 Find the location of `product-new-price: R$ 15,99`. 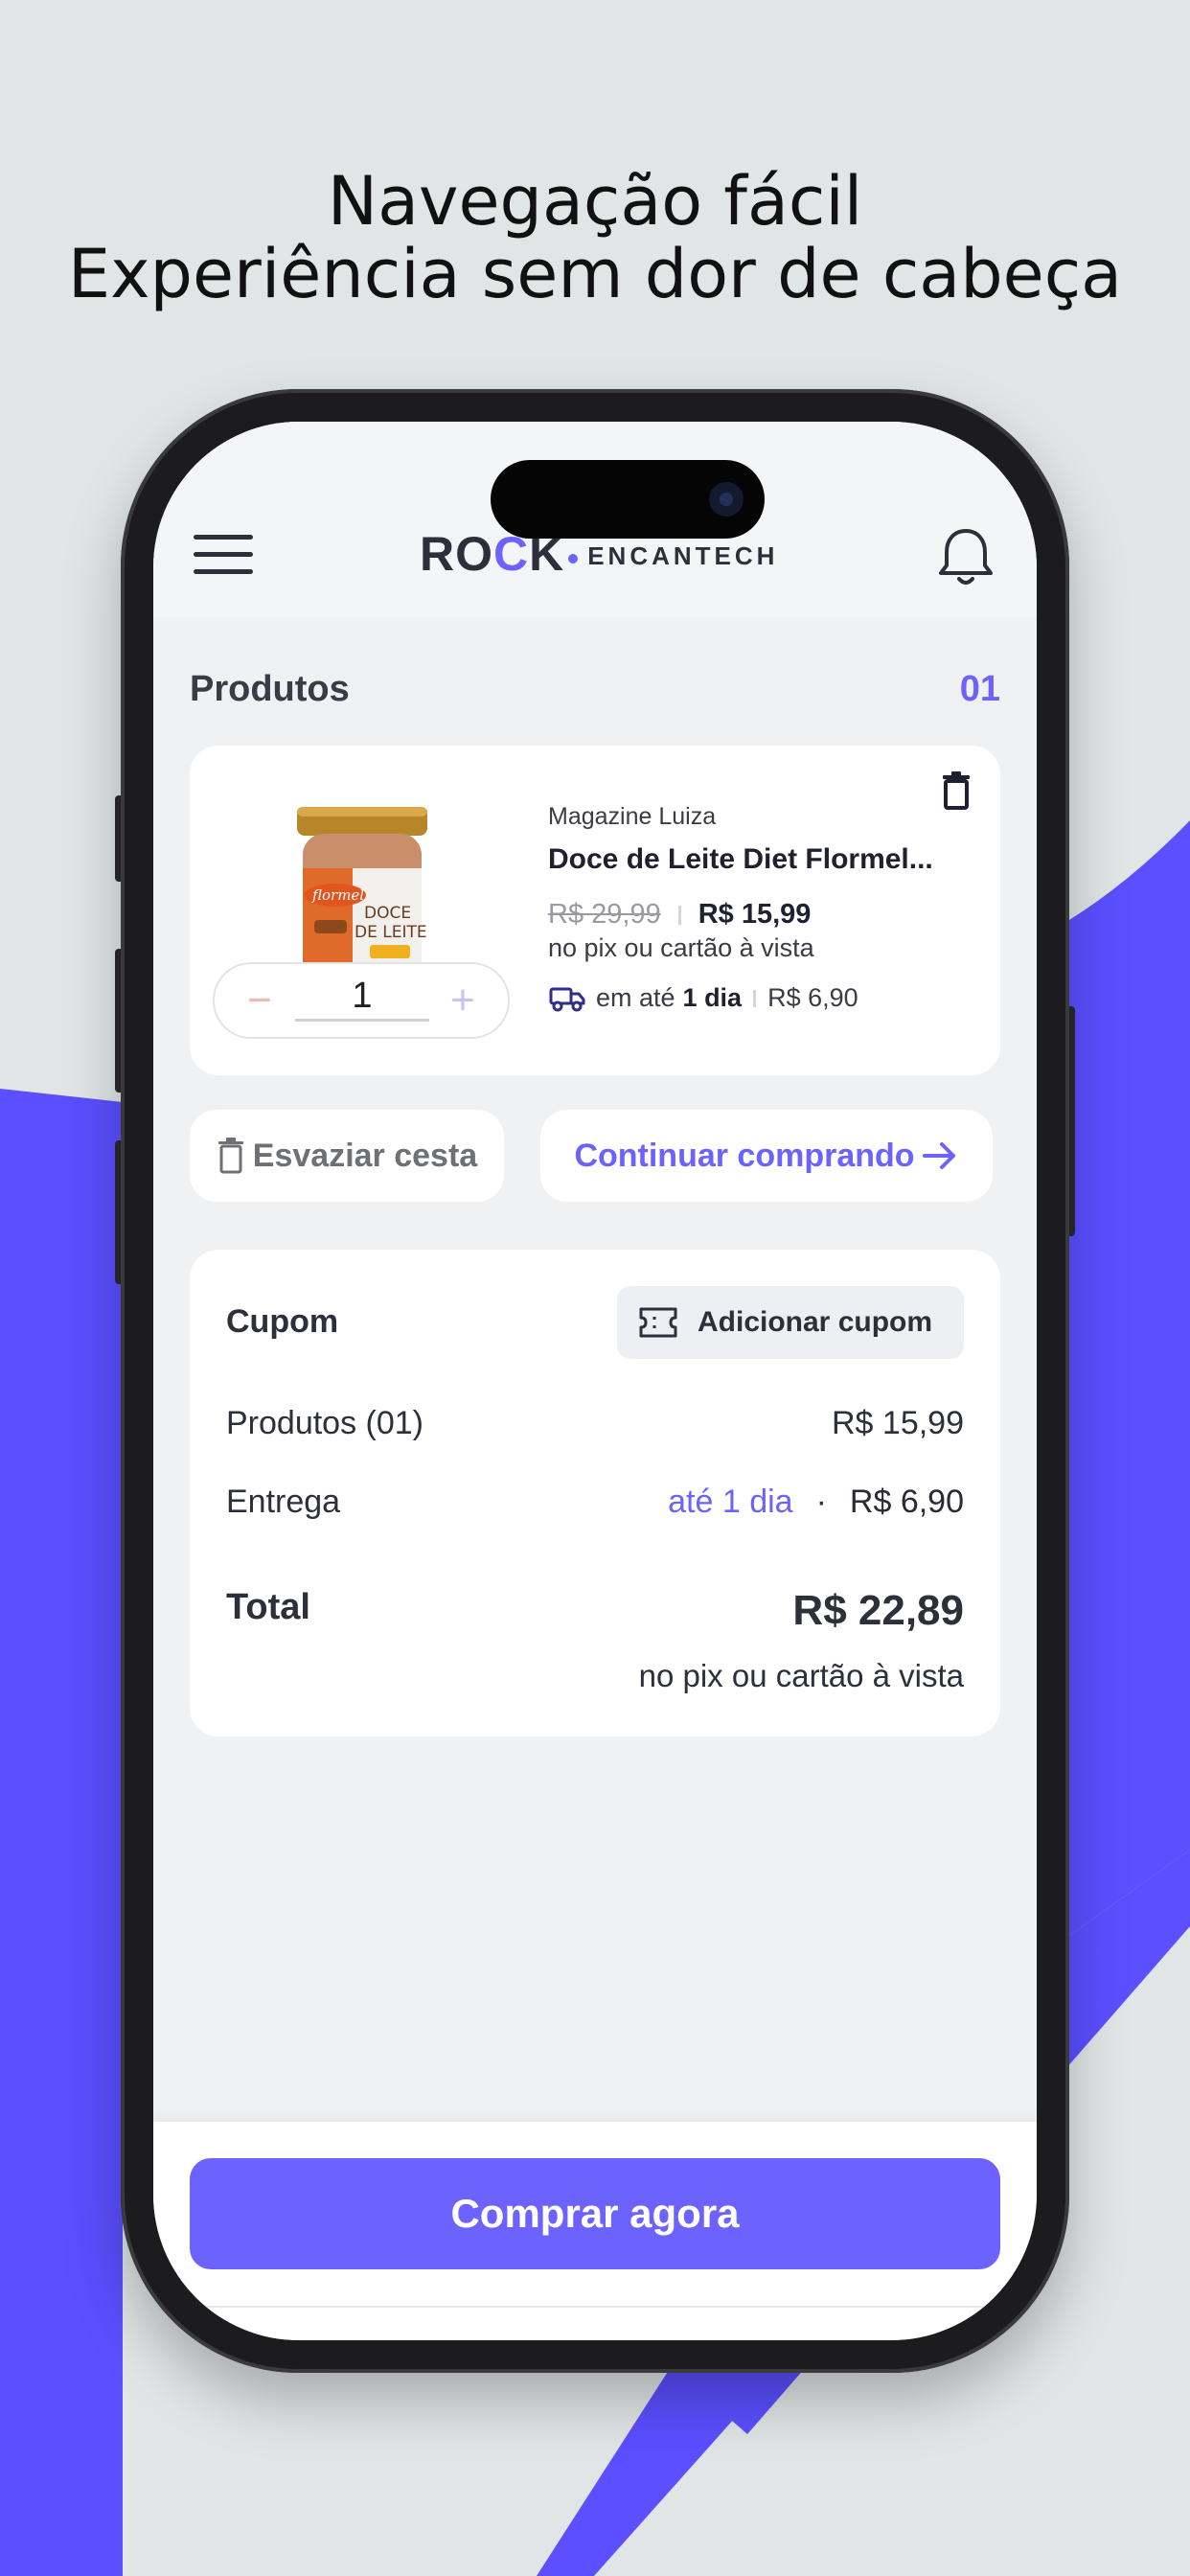

product-new-price: R$ 15,99 is located at coordinates (755, 914).